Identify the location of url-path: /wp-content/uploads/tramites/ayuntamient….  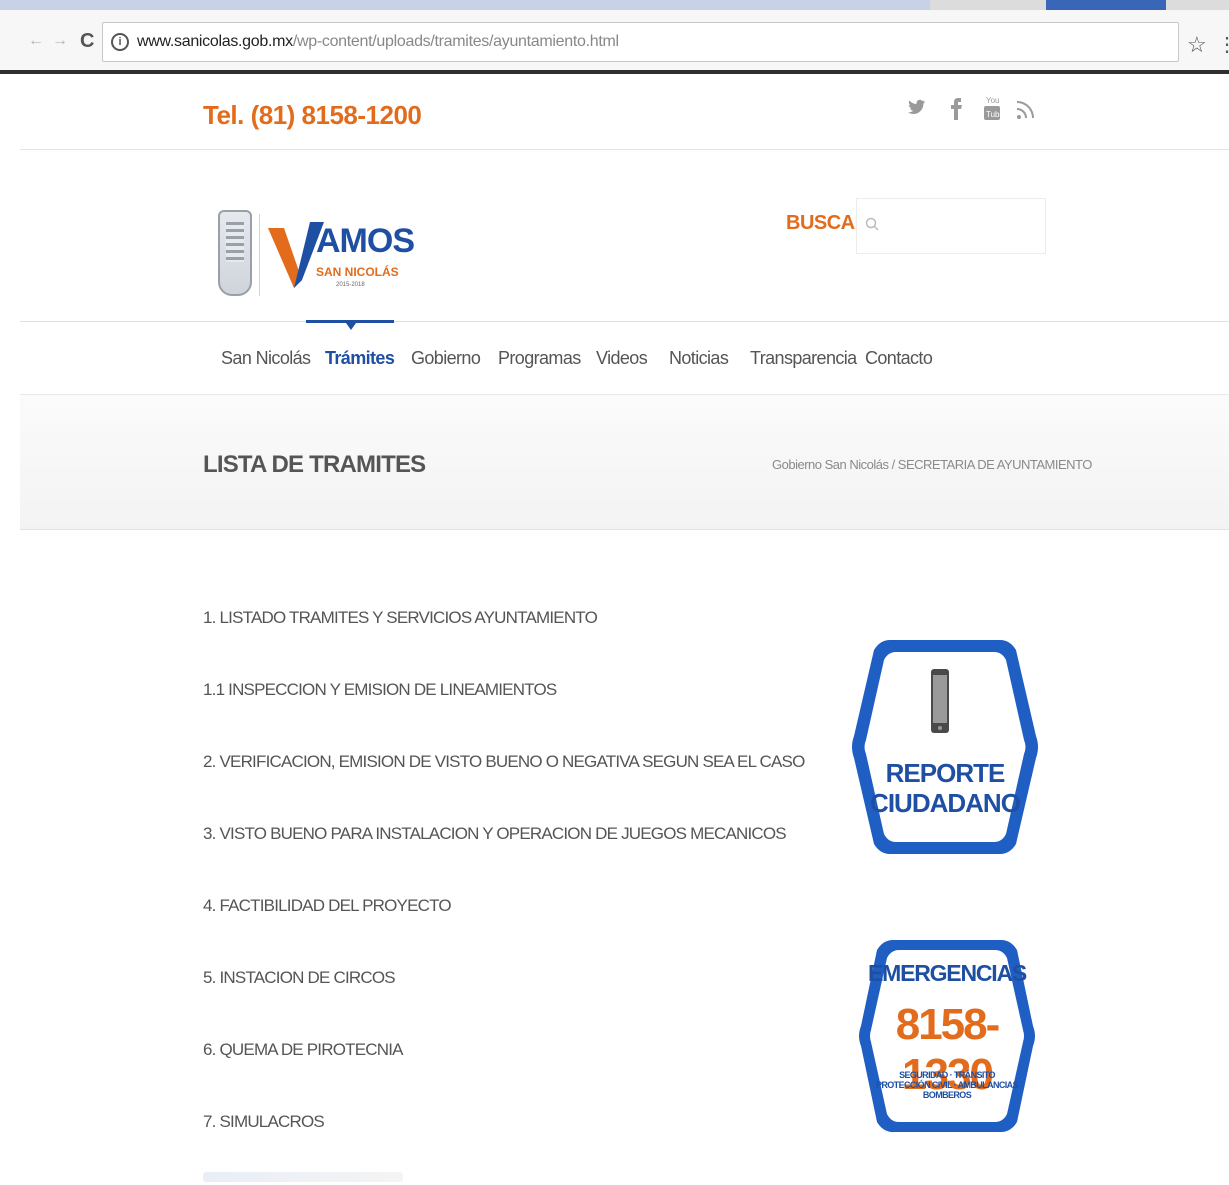
(455, 41).